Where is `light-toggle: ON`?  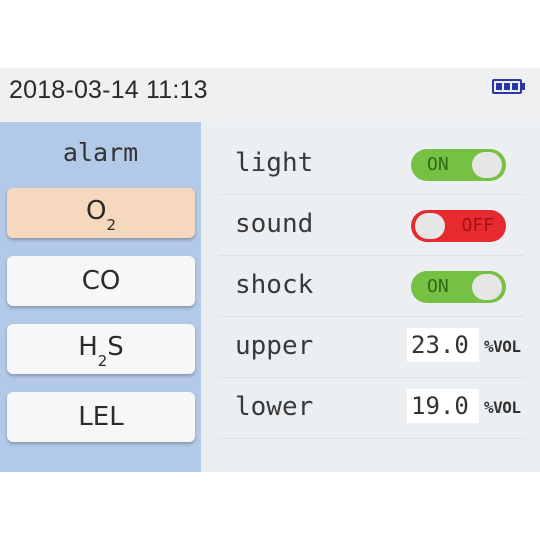
light-toggle: ON is located at coordinates (458, 165).